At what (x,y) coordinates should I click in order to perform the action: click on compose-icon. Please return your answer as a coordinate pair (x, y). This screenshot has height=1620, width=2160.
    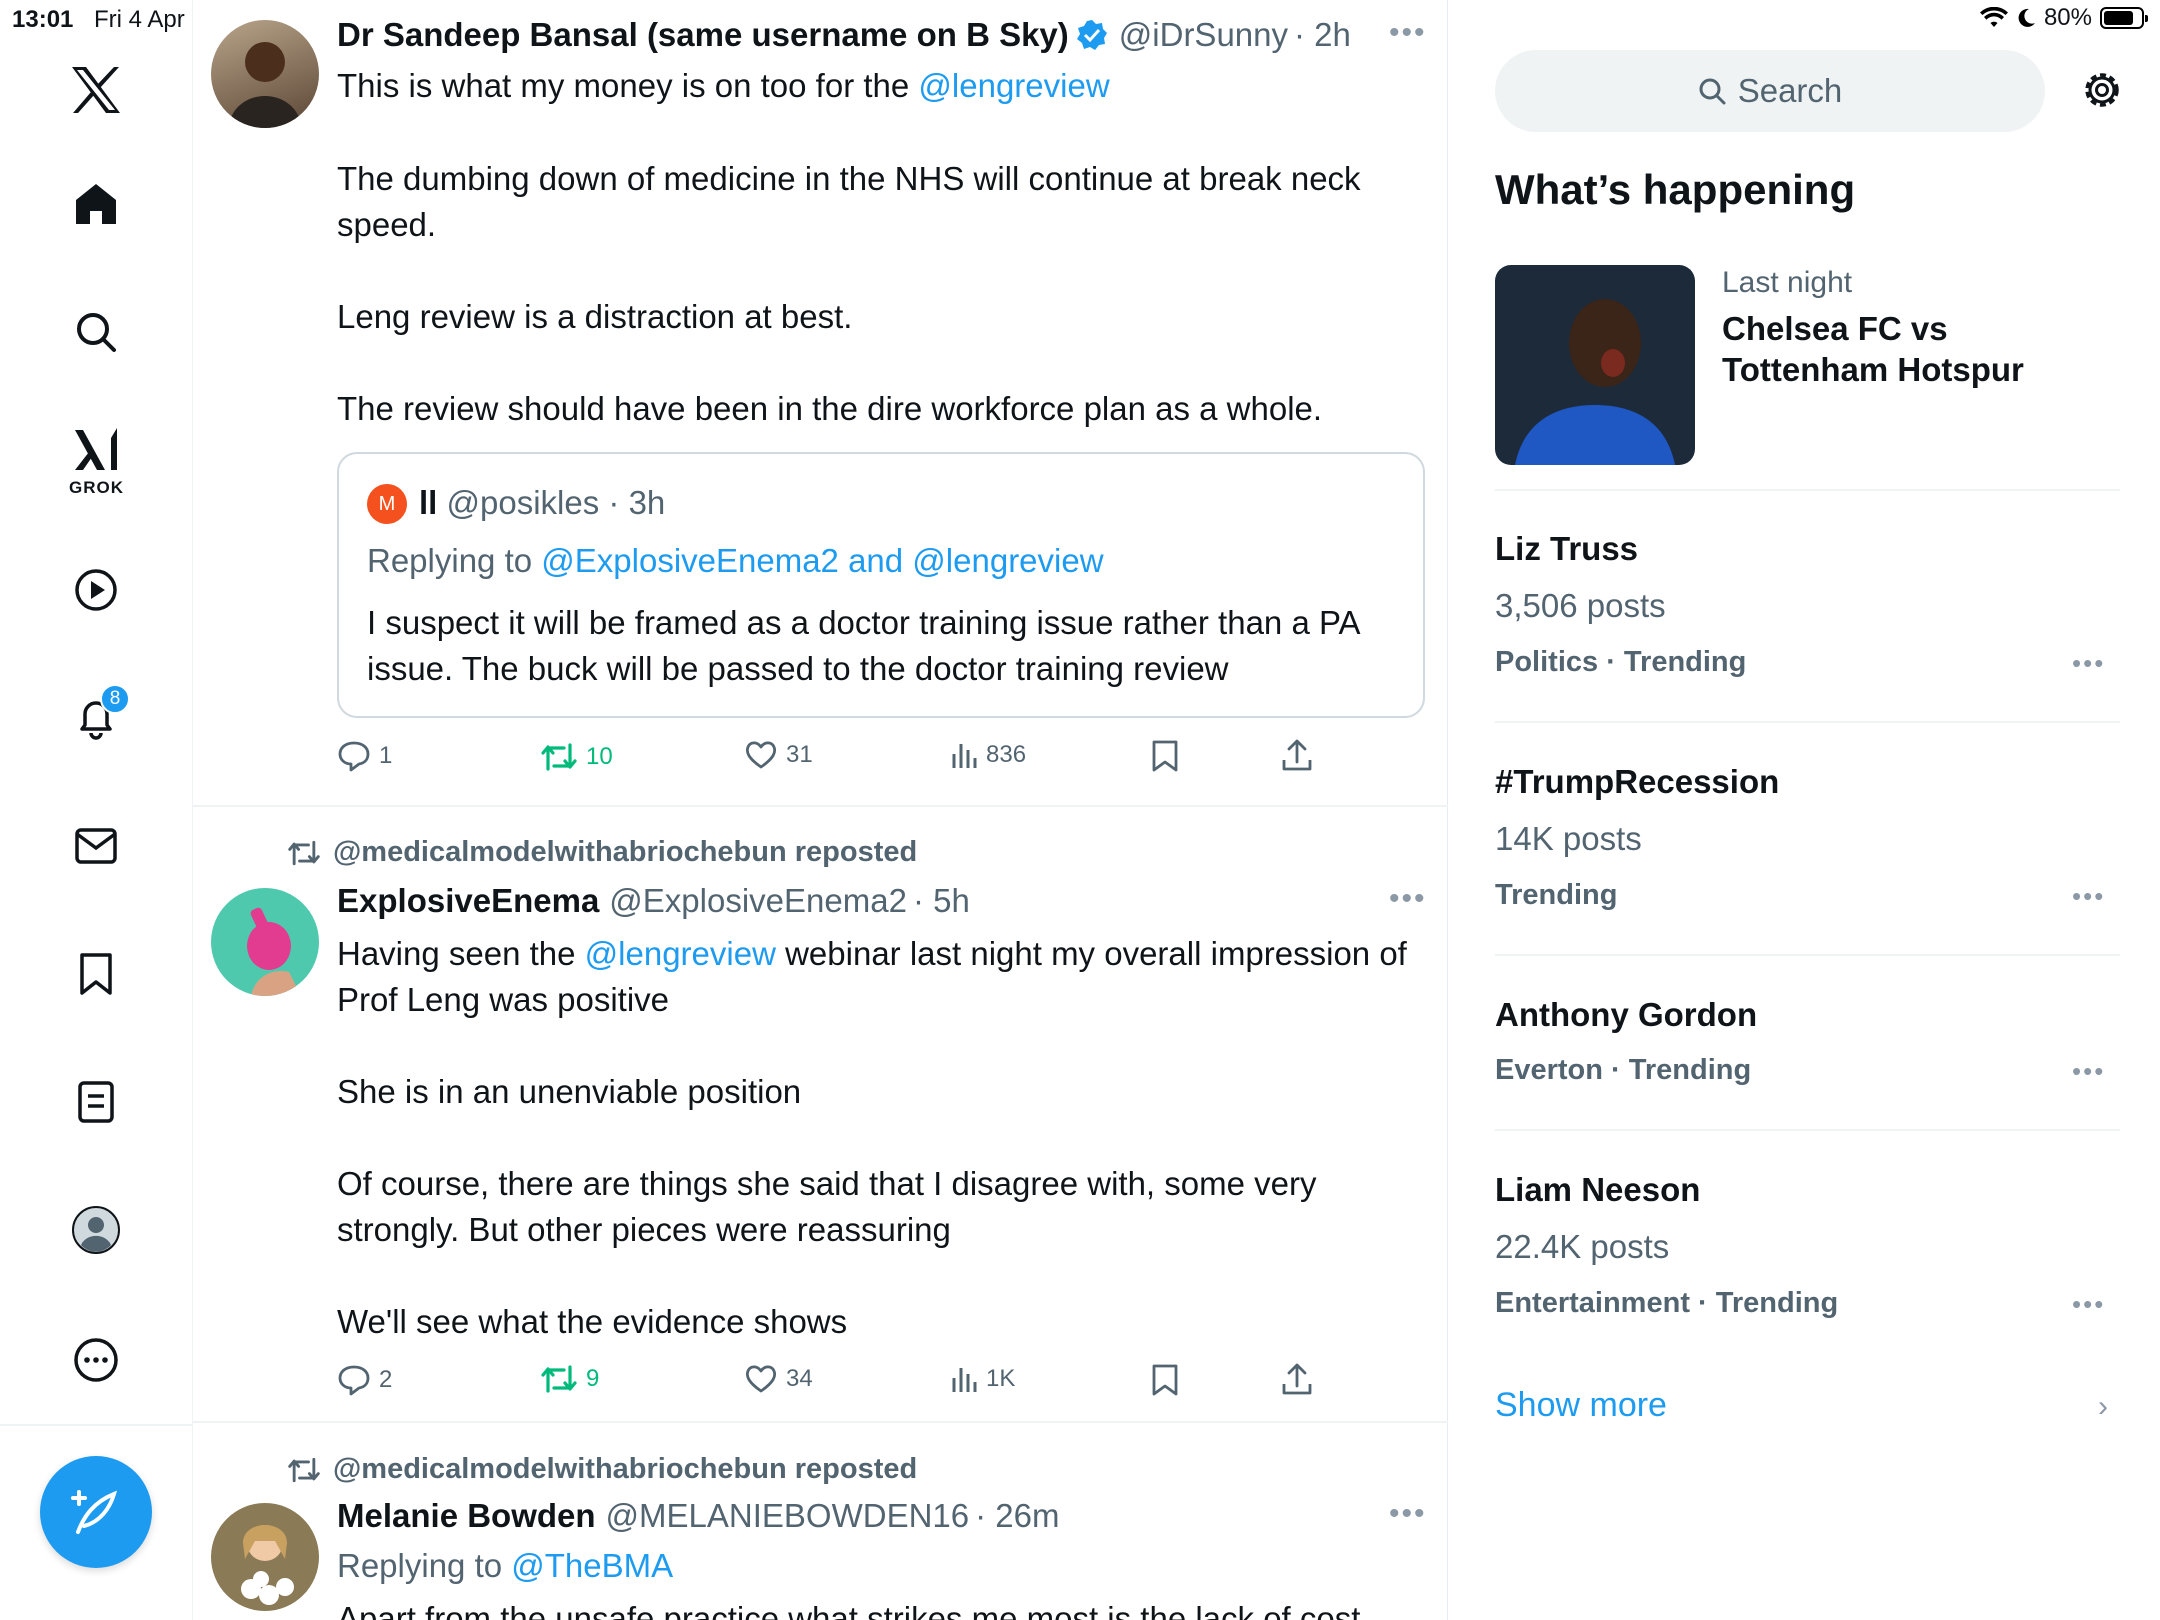
    Looking at the image, I should click on (94, 1512).